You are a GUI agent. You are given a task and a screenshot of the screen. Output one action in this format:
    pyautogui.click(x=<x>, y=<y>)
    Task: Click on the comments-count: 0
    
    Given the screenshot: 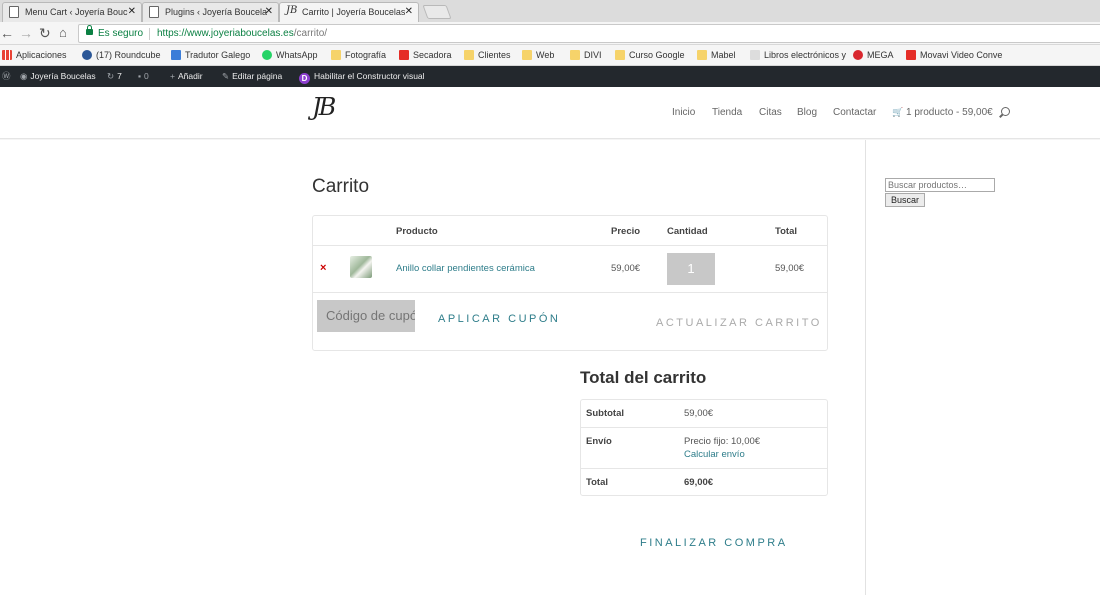 What is the action you would take?
    pyautogui.click(x=146, y=76)
    